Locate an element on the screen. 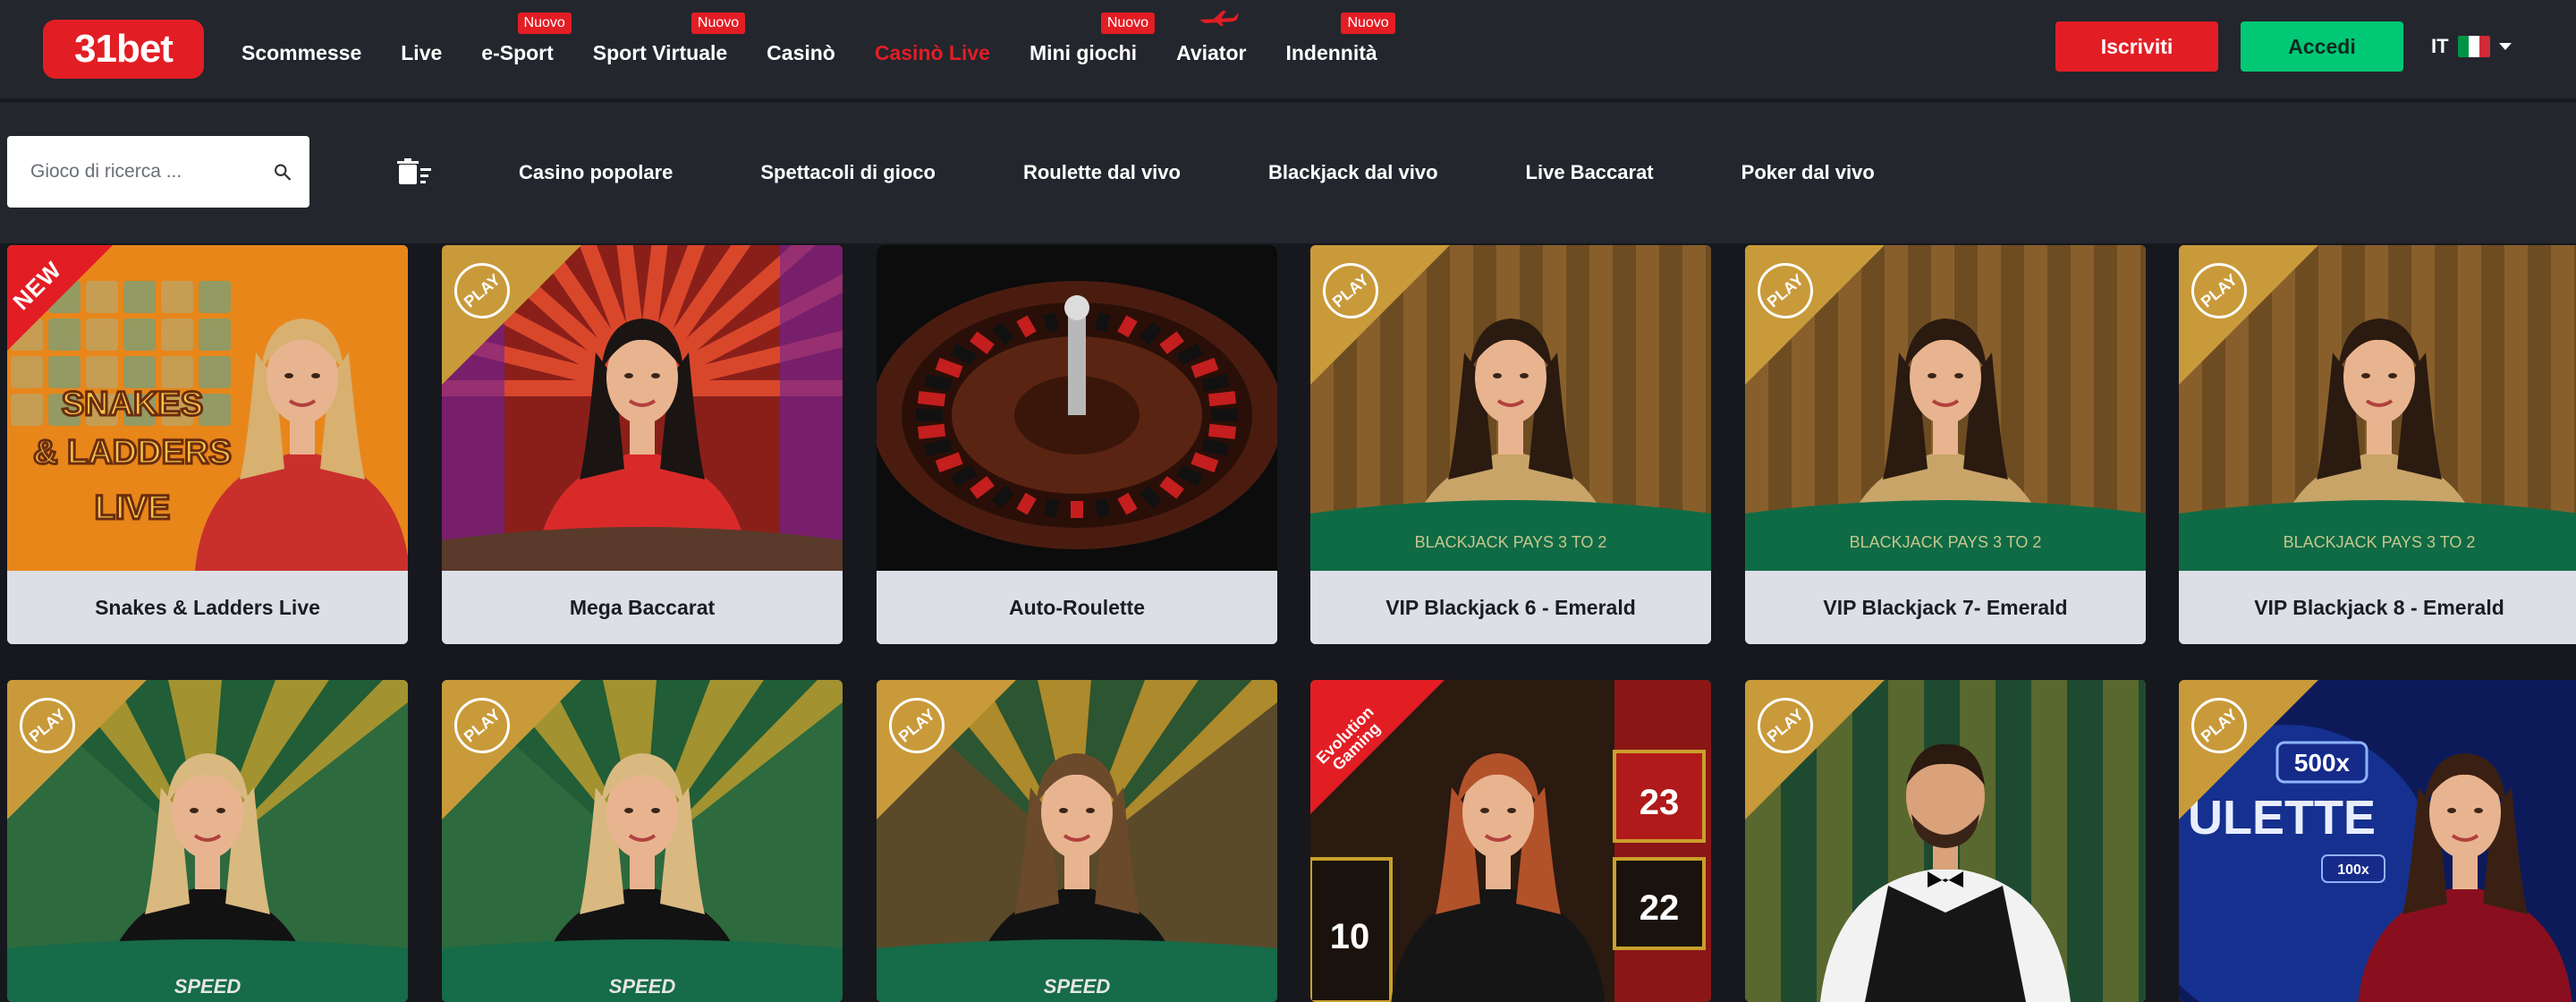 The width and height of the screenshot is (2576, 1002). language-code: IT is located at coordinates (2440, 46).